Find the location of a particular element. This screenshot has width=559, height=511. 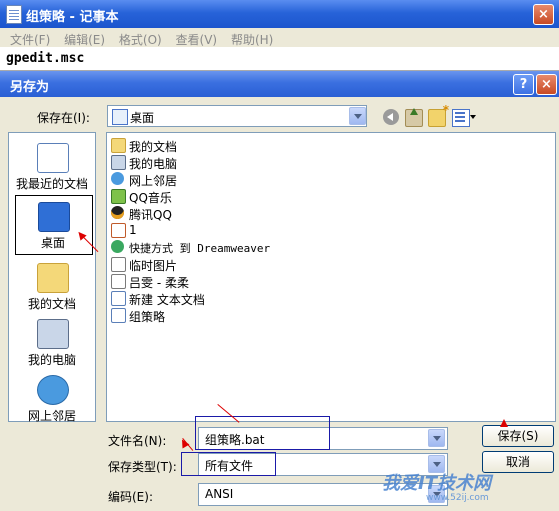

place-my-documents: 我的文档 is located at coordinates (52, 286).